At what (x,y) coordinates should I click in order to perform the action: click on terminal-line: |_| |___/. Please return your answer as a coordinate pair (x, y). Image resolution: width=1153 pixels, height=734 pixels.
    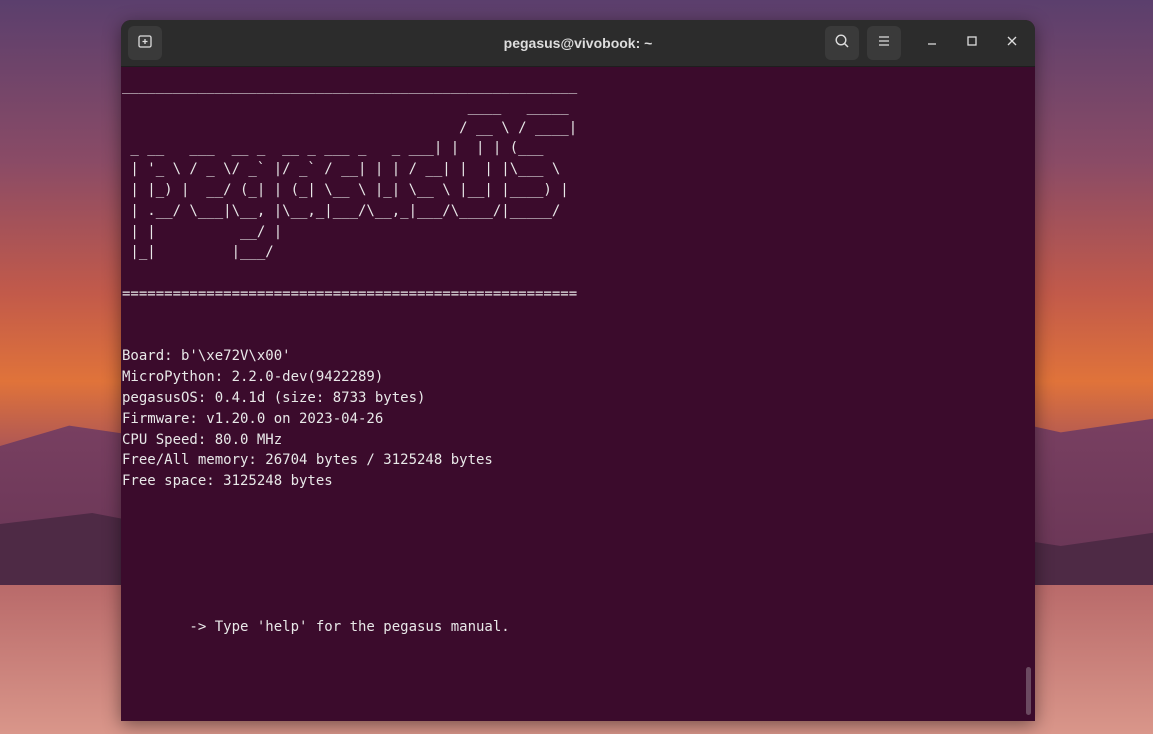
    Looking at the image, I should click on (198, 252).